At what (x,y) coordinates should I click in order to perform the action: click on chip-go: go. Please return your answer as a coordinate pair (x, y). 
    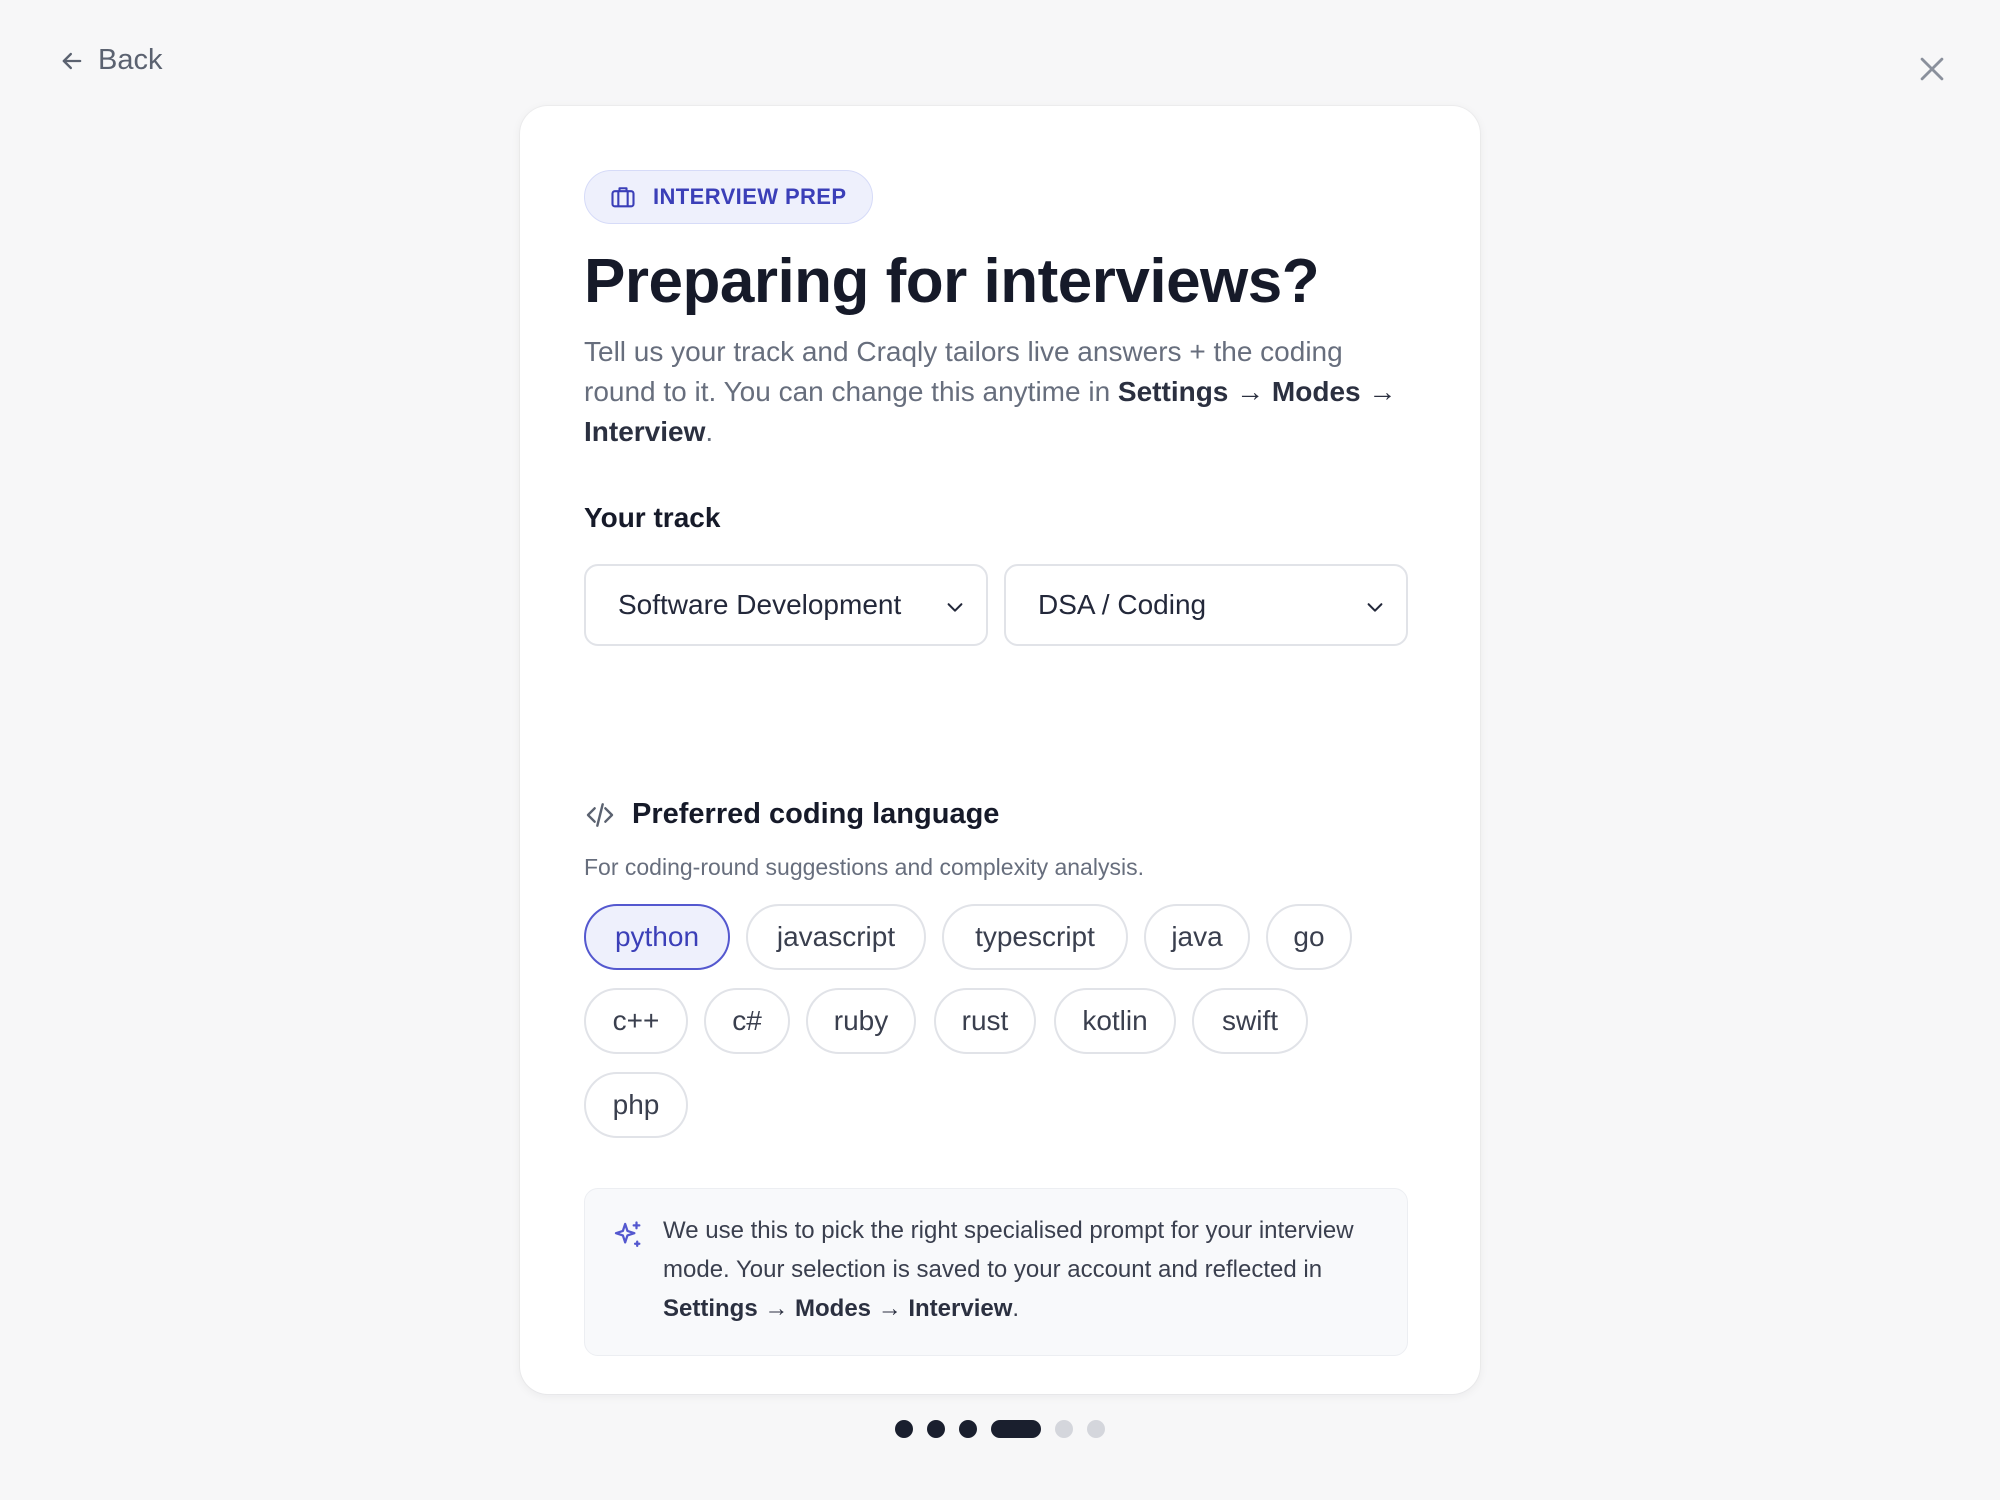
    Looking at the image, I should click on (1309, 937).